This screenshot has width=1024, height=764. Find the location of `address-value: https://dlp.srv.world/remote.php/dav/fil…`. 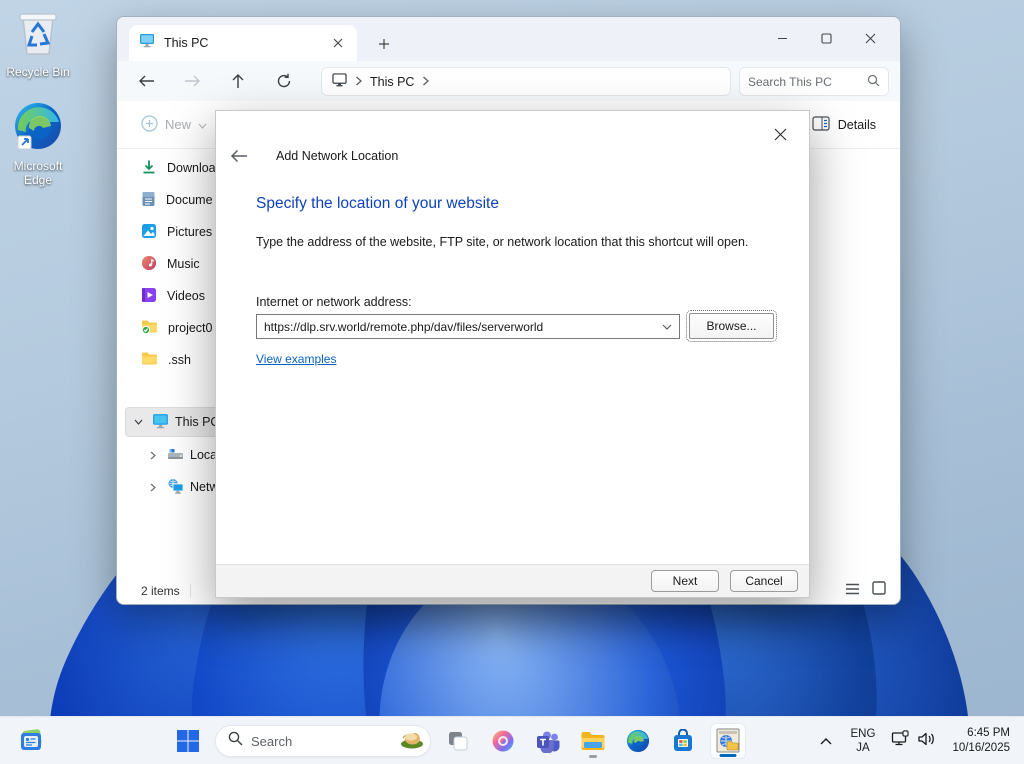

address-value: https://dlp.srv.world/remote.php/dav/fil… is located at coordinates (456, 327).